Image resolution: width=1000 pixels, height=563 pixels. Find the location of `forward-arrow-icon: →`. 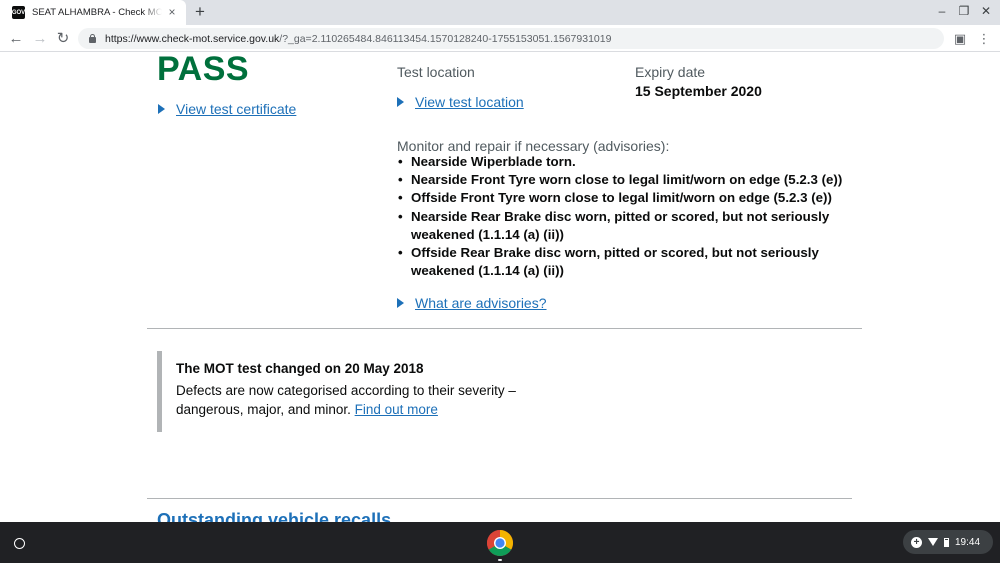

forward-arrow-icon: → is located at coordinates (40, 39).